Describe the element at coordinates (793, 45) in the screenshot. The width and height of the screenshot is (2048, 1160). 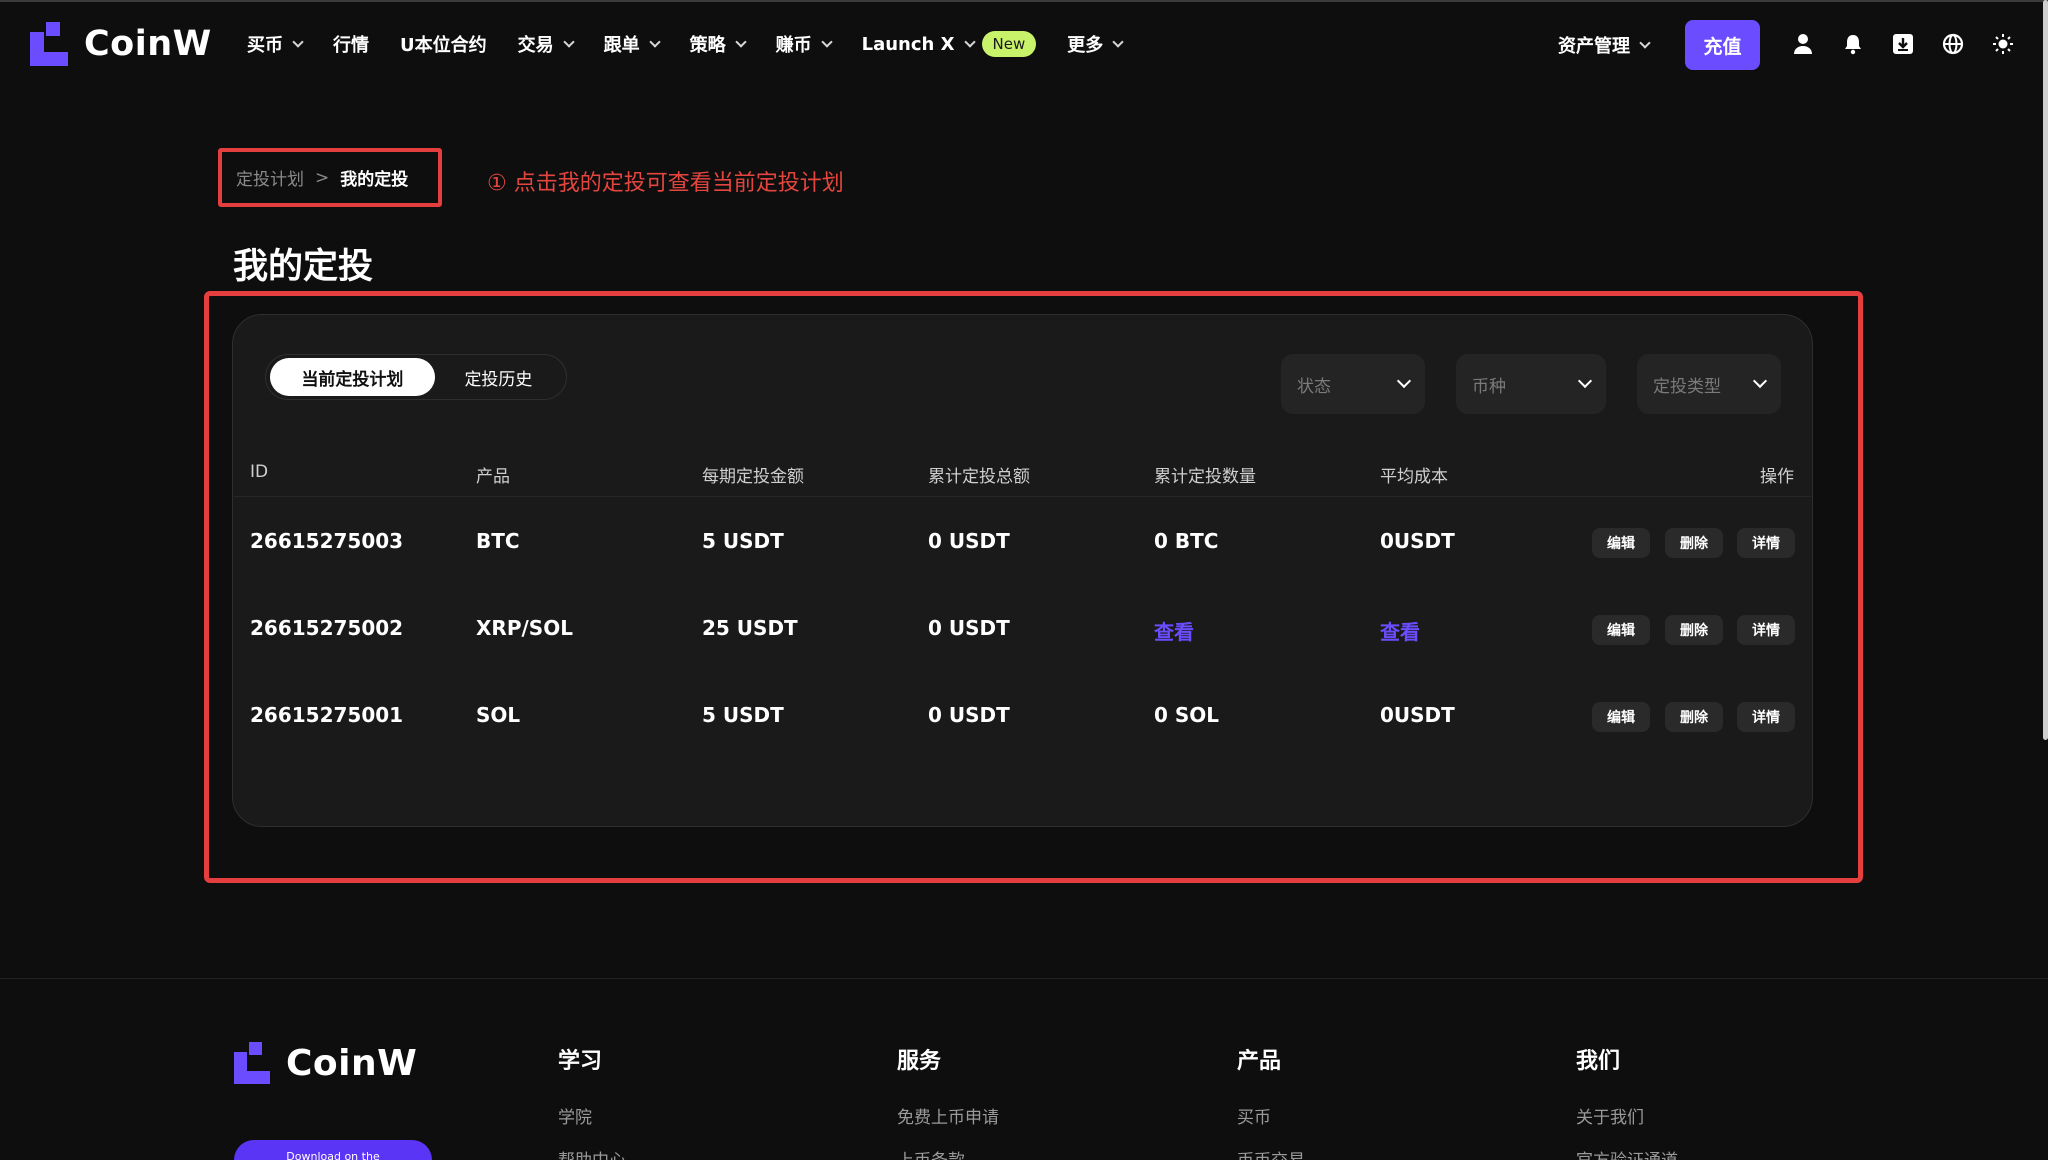
I see `nav-item-label: 赚币` at that location.